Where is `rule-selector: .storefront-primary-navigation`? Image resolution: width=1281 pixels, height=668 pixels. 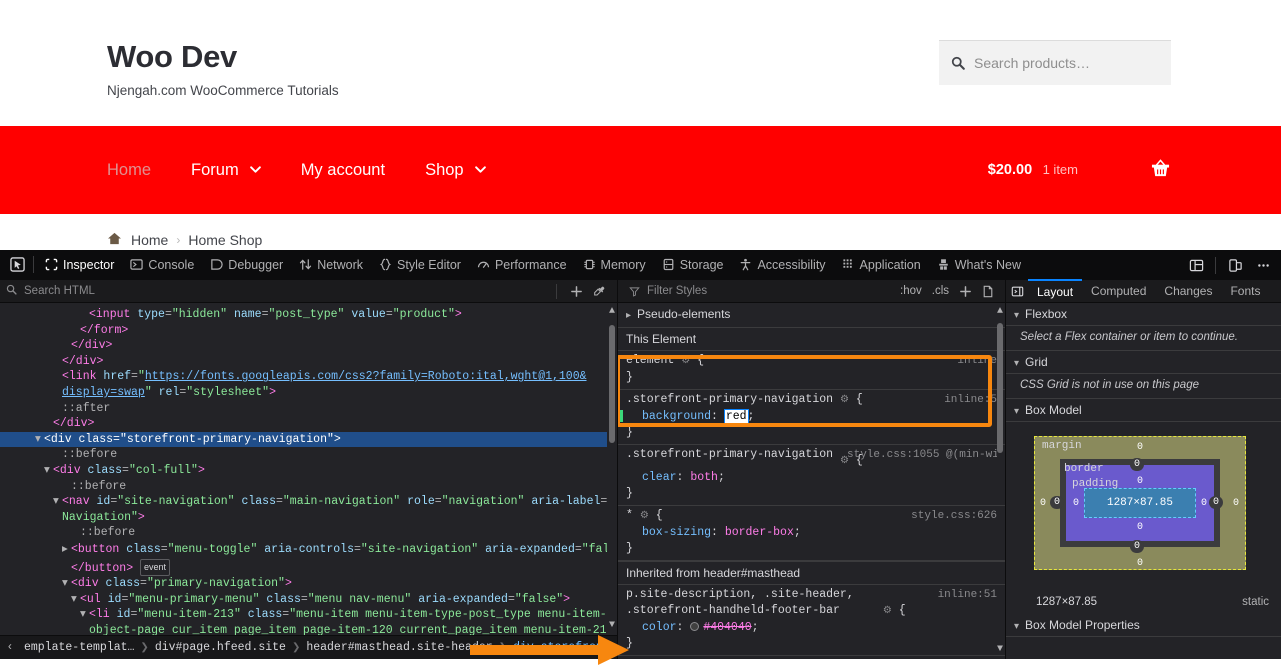 rule-selector: .storefront-primary-navigation is located at coordinates (729, 455).